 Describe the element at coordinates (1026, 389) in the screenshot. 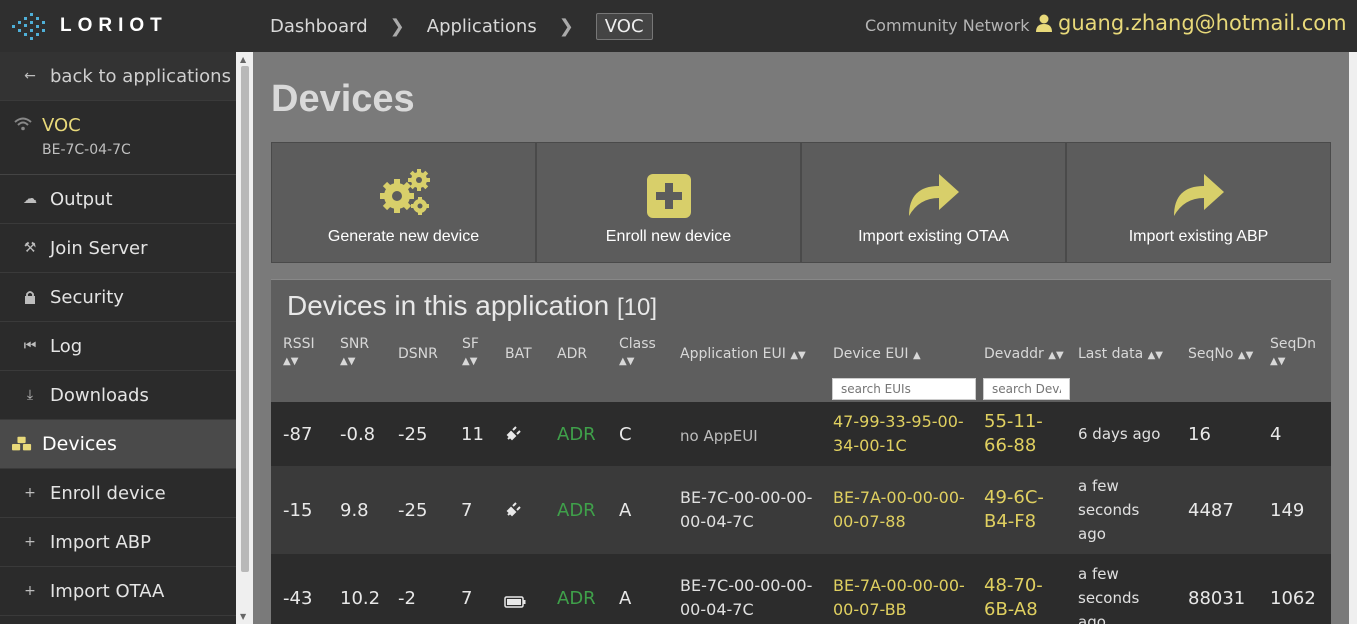

I see `search-devaddr-input` at that location.